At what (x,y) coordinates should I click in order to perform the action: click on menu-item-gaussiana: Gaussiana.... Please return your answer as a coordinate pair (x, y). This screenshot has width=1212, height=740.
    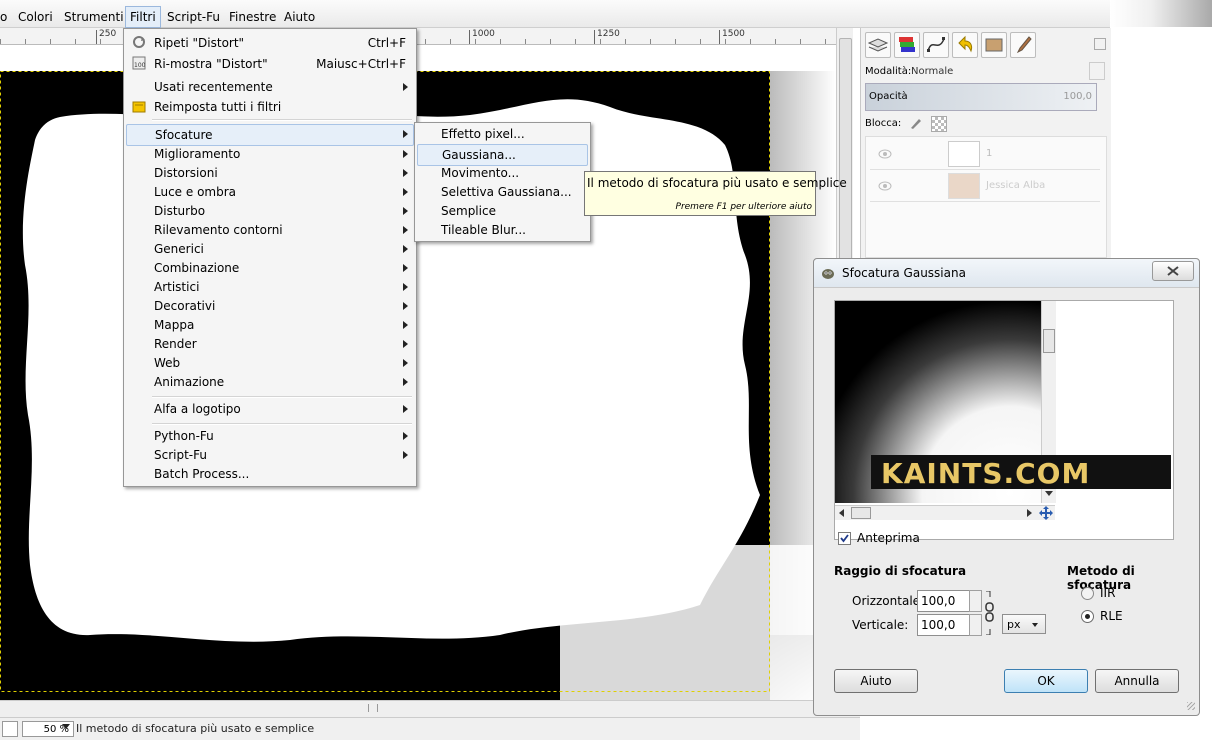
    Looking at the image, I should click on (502, 155).